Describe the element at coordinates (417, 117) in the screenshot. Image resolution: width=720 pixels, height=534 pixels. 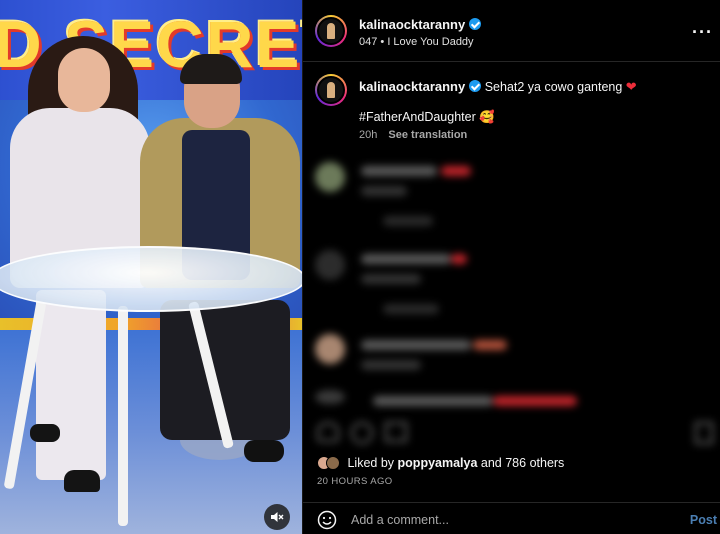
I see `hashtag: #FatherAndDaughter` at that location.